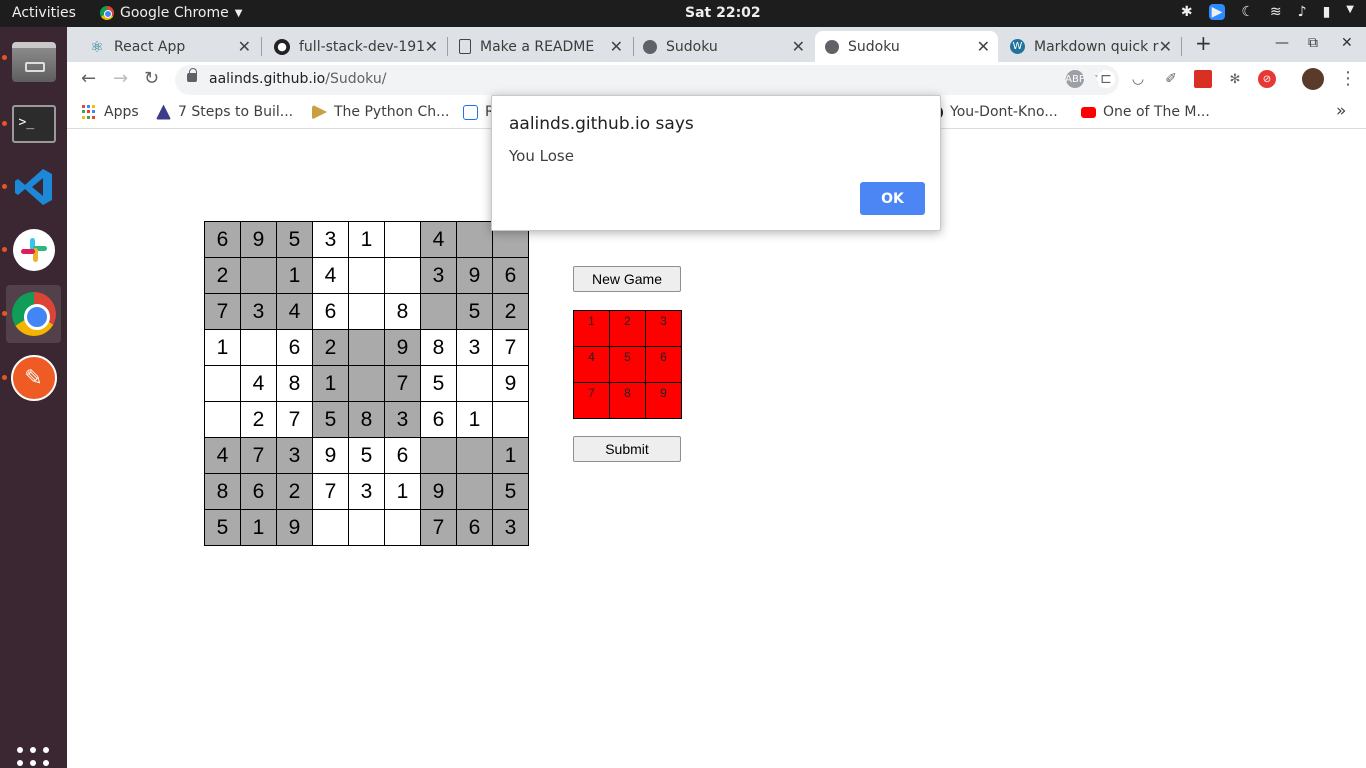 This screenshot has width=1366, height=768. I want to click on slack-tray-icon: ✱, so click(1187, 12).